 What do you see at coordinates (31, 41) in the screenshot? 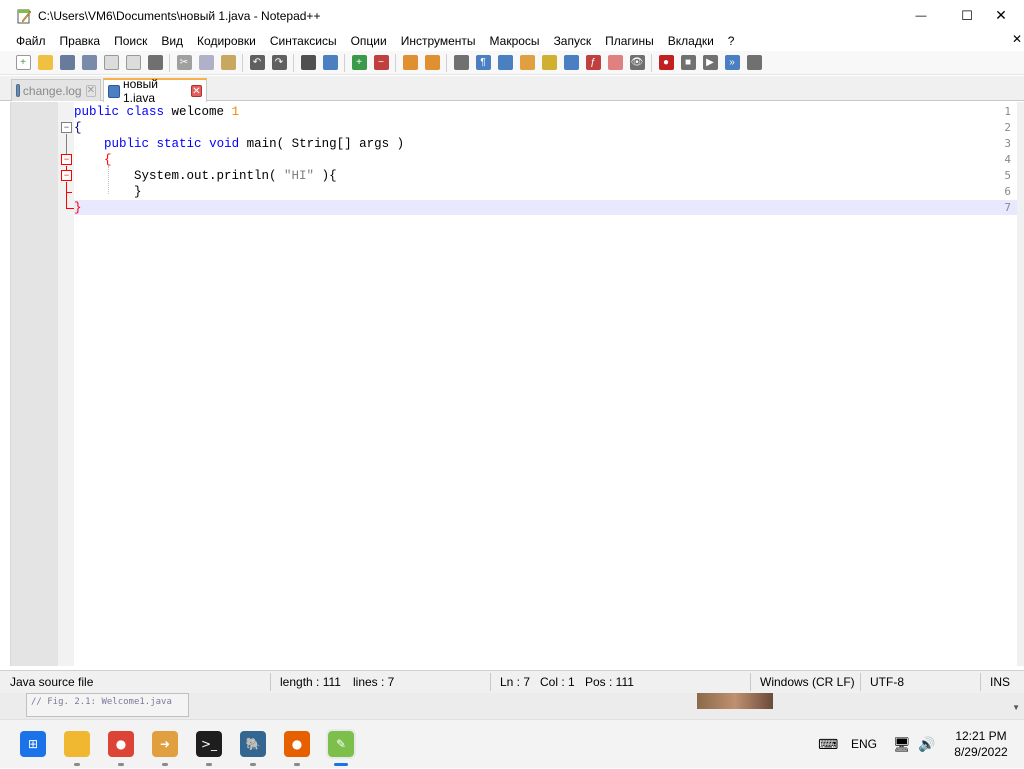
I see `menu-file: Файл` at bounding box center [31, 41].